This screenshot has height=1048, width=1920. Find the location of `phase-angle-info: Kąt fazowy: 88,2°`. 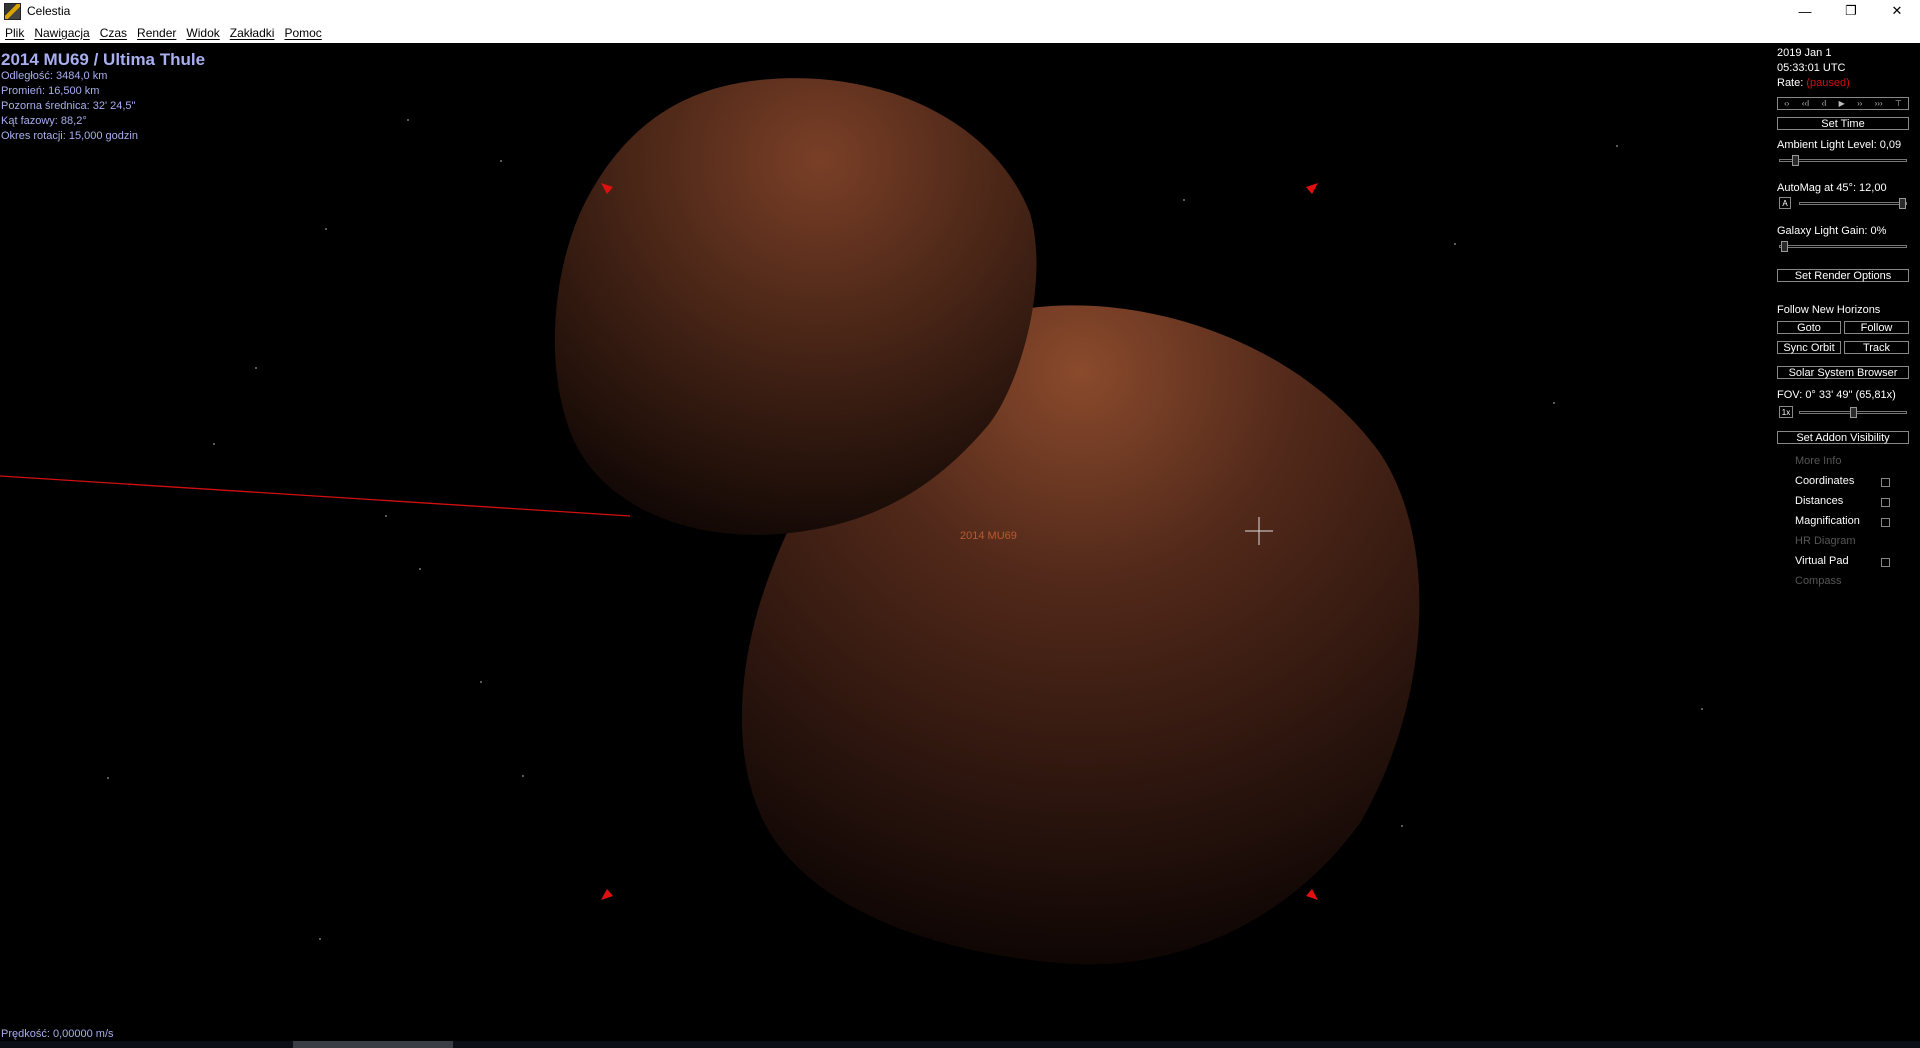

phase-angle-info: Kąt fazowy: 88,2° is located at coordinates (44, 121).